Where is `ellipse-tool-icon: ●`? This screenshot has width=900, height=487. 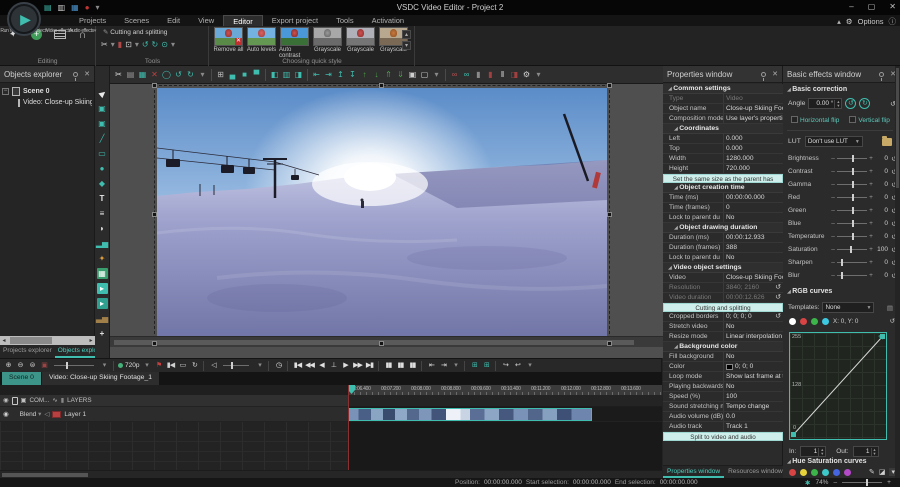
ellipse-tool-icon: ● is located at coordinates (102, 168).